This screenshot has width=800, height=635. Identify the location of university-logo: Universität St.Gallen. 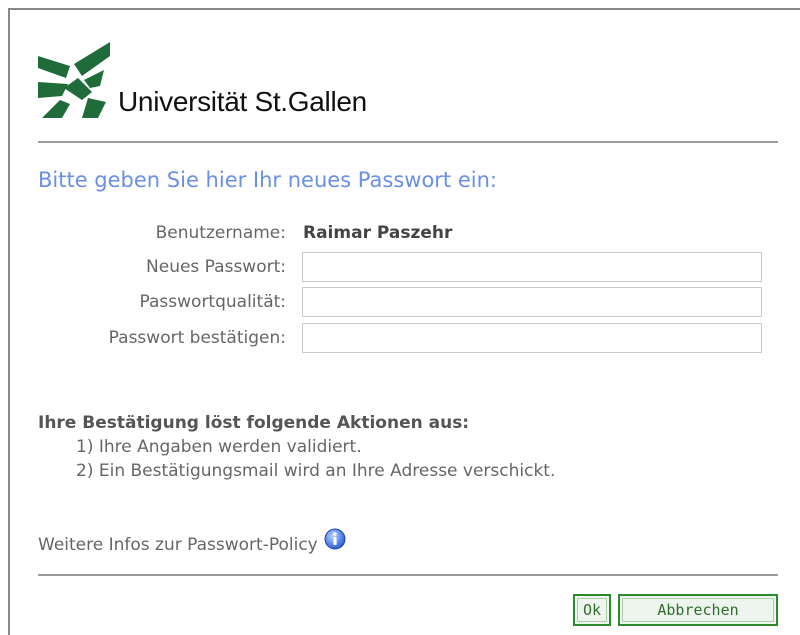
(238, 82).